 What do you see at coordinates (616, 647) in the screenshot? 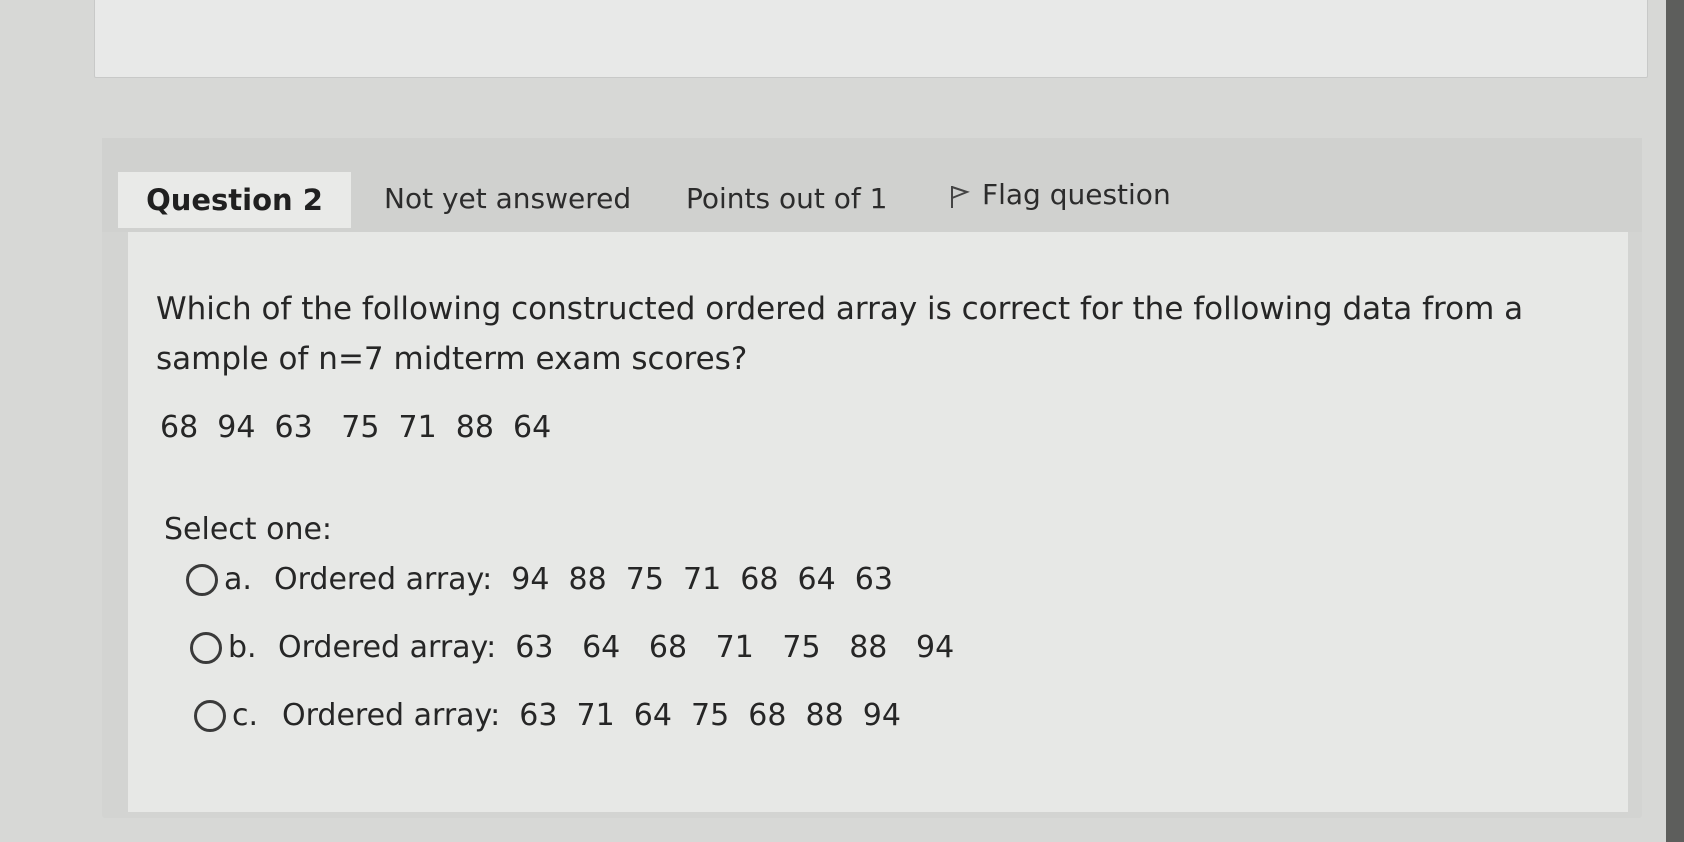
I see `option-text: Ordered array: 63 64 68 71 75 88 94` at bounding box center [616, 647].